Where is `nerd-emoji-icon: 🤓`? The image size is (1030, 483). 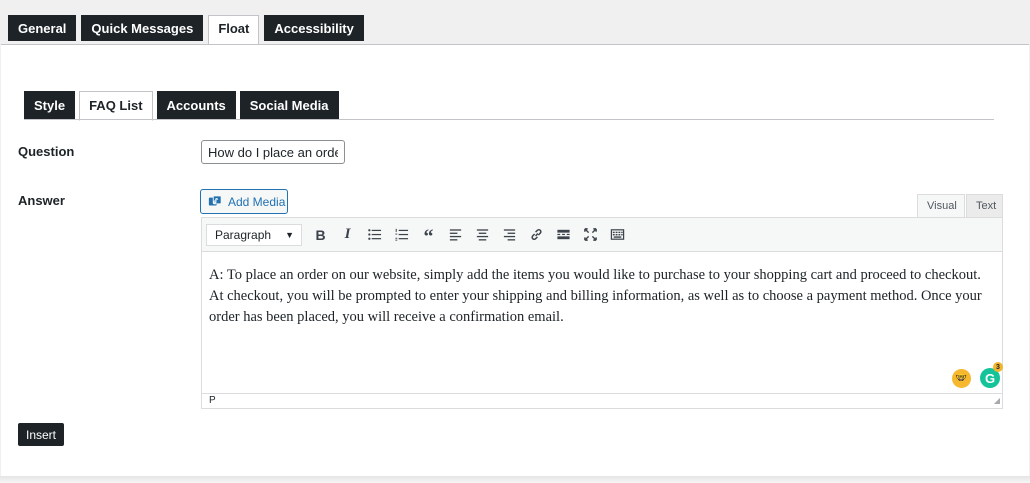 nerd-emoji-icon: 🤓 is located at coordinates (961, 378).